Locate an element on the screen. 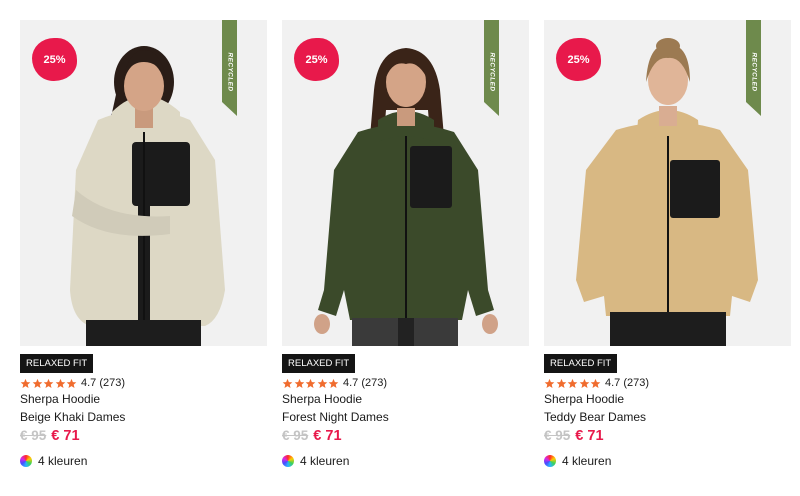  product-variant: Forest Night Dames is located at coordinates (335, 417).